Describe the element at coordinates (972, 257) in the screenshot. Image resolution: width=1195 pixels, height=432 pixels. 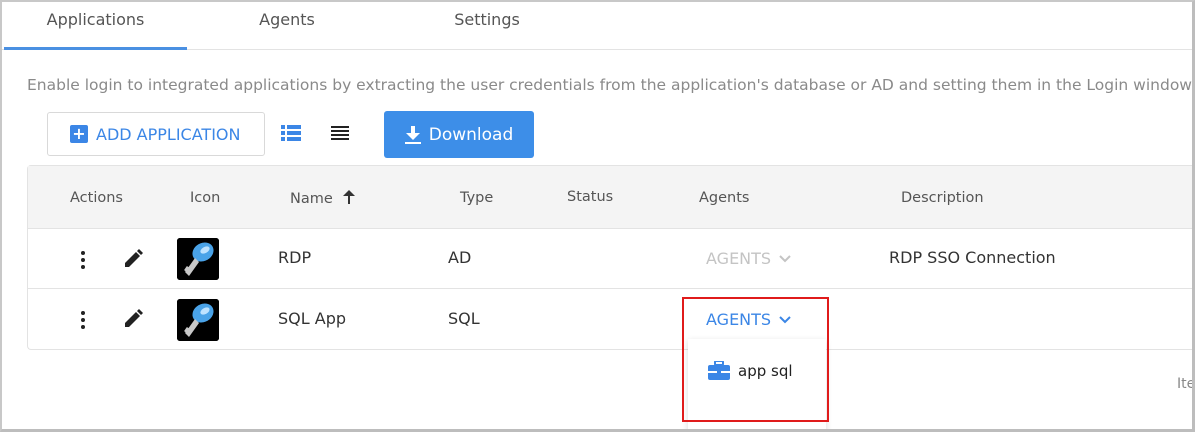
I see `app-description: RDP SSO Connection` at that location.